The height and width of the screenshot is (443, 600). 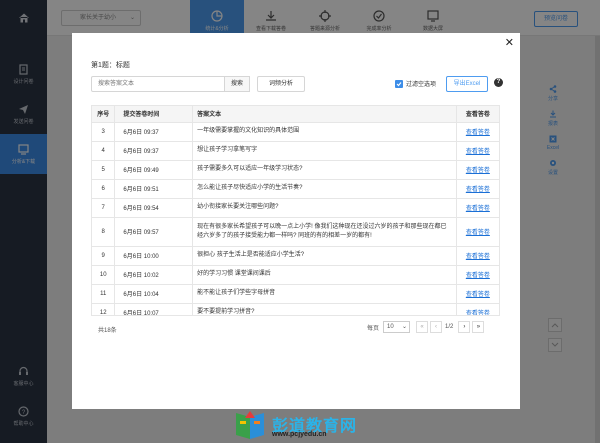 What do you see at coordinates (154, 294) in the screenshot?
I see `row-time: 6月6日 10:04` at bounding box center [154, 294].